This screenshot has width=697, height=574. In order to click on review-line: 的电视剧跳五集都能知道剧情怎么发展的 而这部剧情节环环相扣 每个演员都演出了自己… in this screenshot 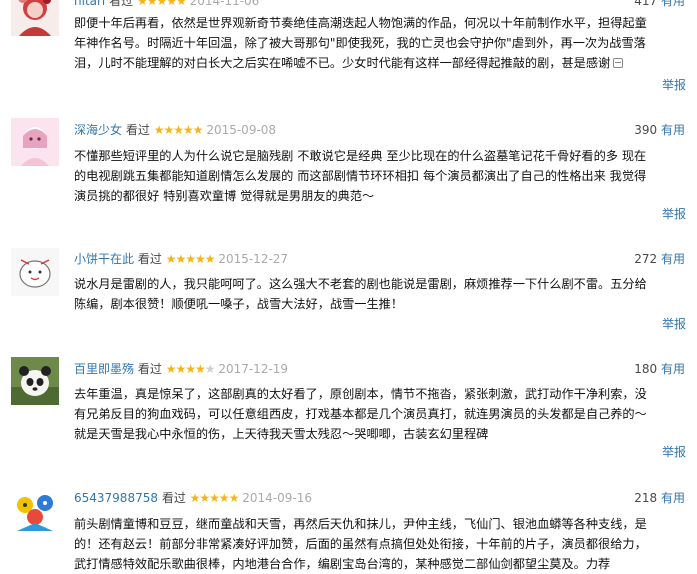, I will do `click(360, 176)`.